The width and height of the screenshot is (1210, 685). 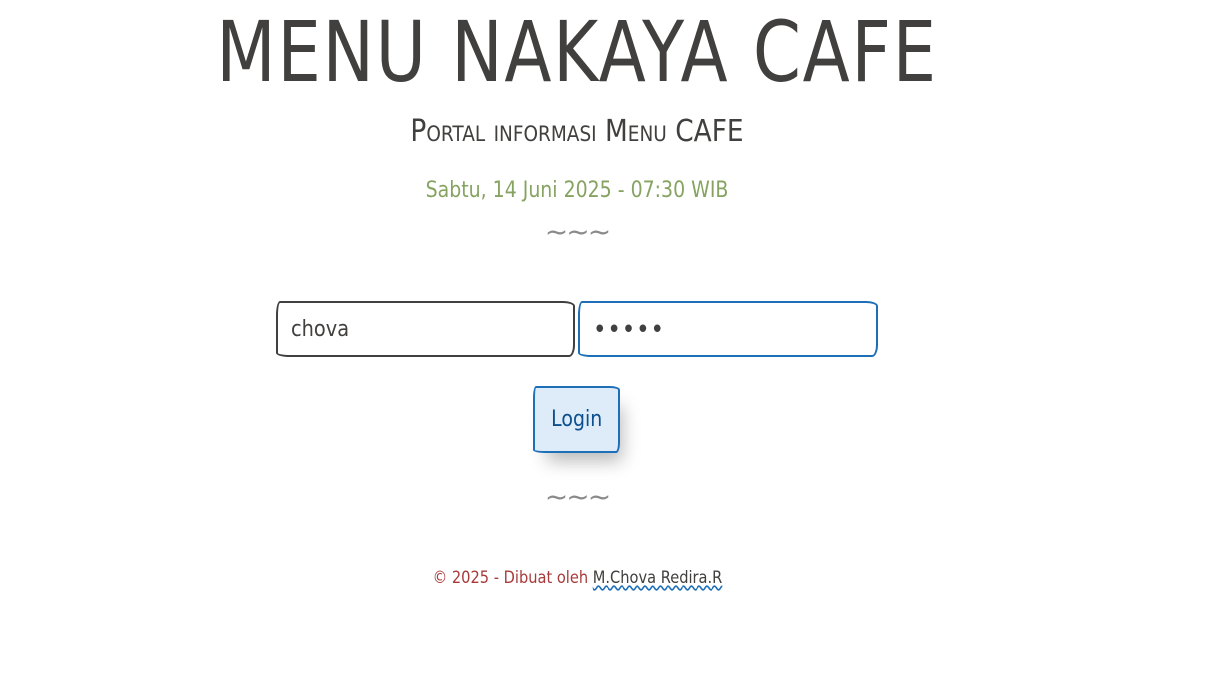 I want to click on username-input: chova, so click(x=425, y=329).